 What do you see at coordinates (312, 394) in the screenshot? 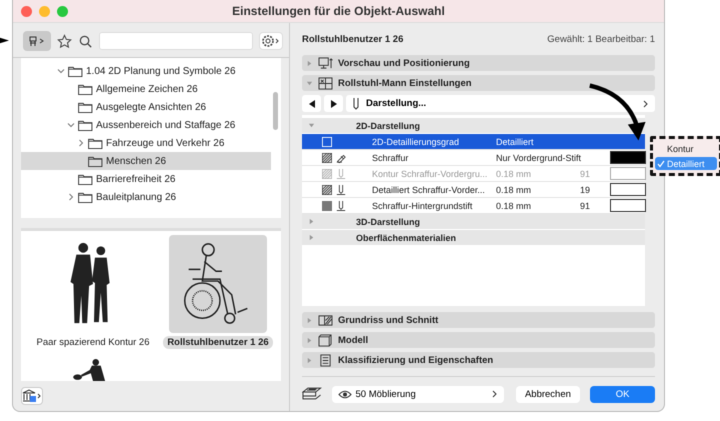
I see `layers-icon` at bounding box center [312, 394].